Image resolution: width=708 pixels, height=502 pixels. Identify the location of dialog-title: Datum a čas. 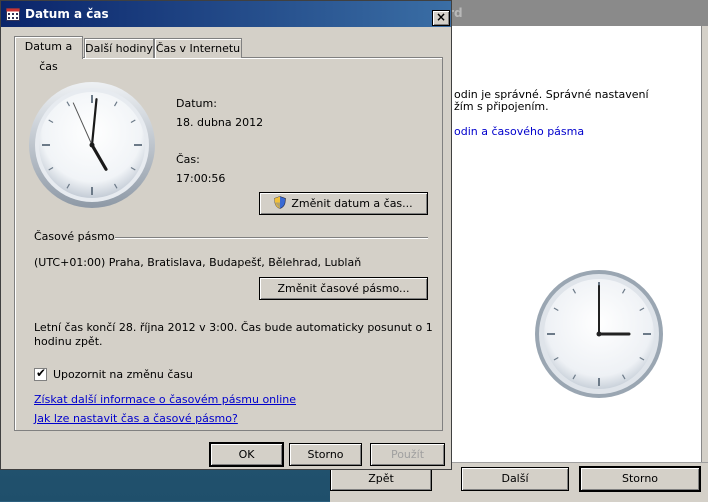
(67, 14).